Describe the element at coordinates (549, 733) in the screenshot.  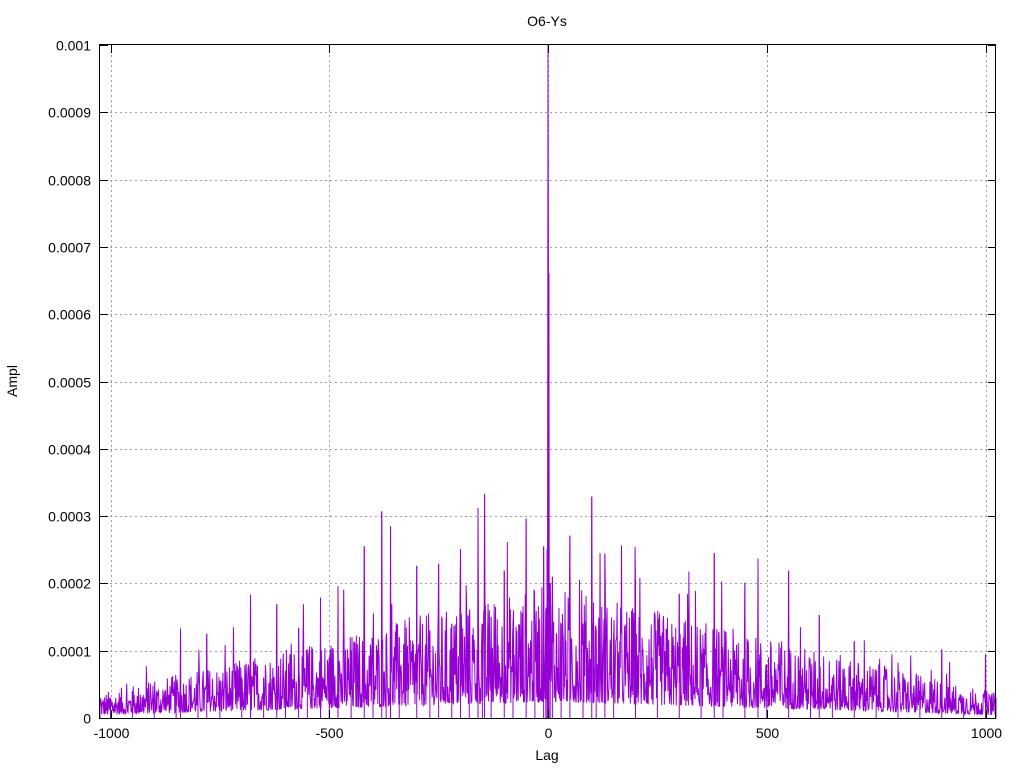
I see `x-tick-label: 0` at that location.